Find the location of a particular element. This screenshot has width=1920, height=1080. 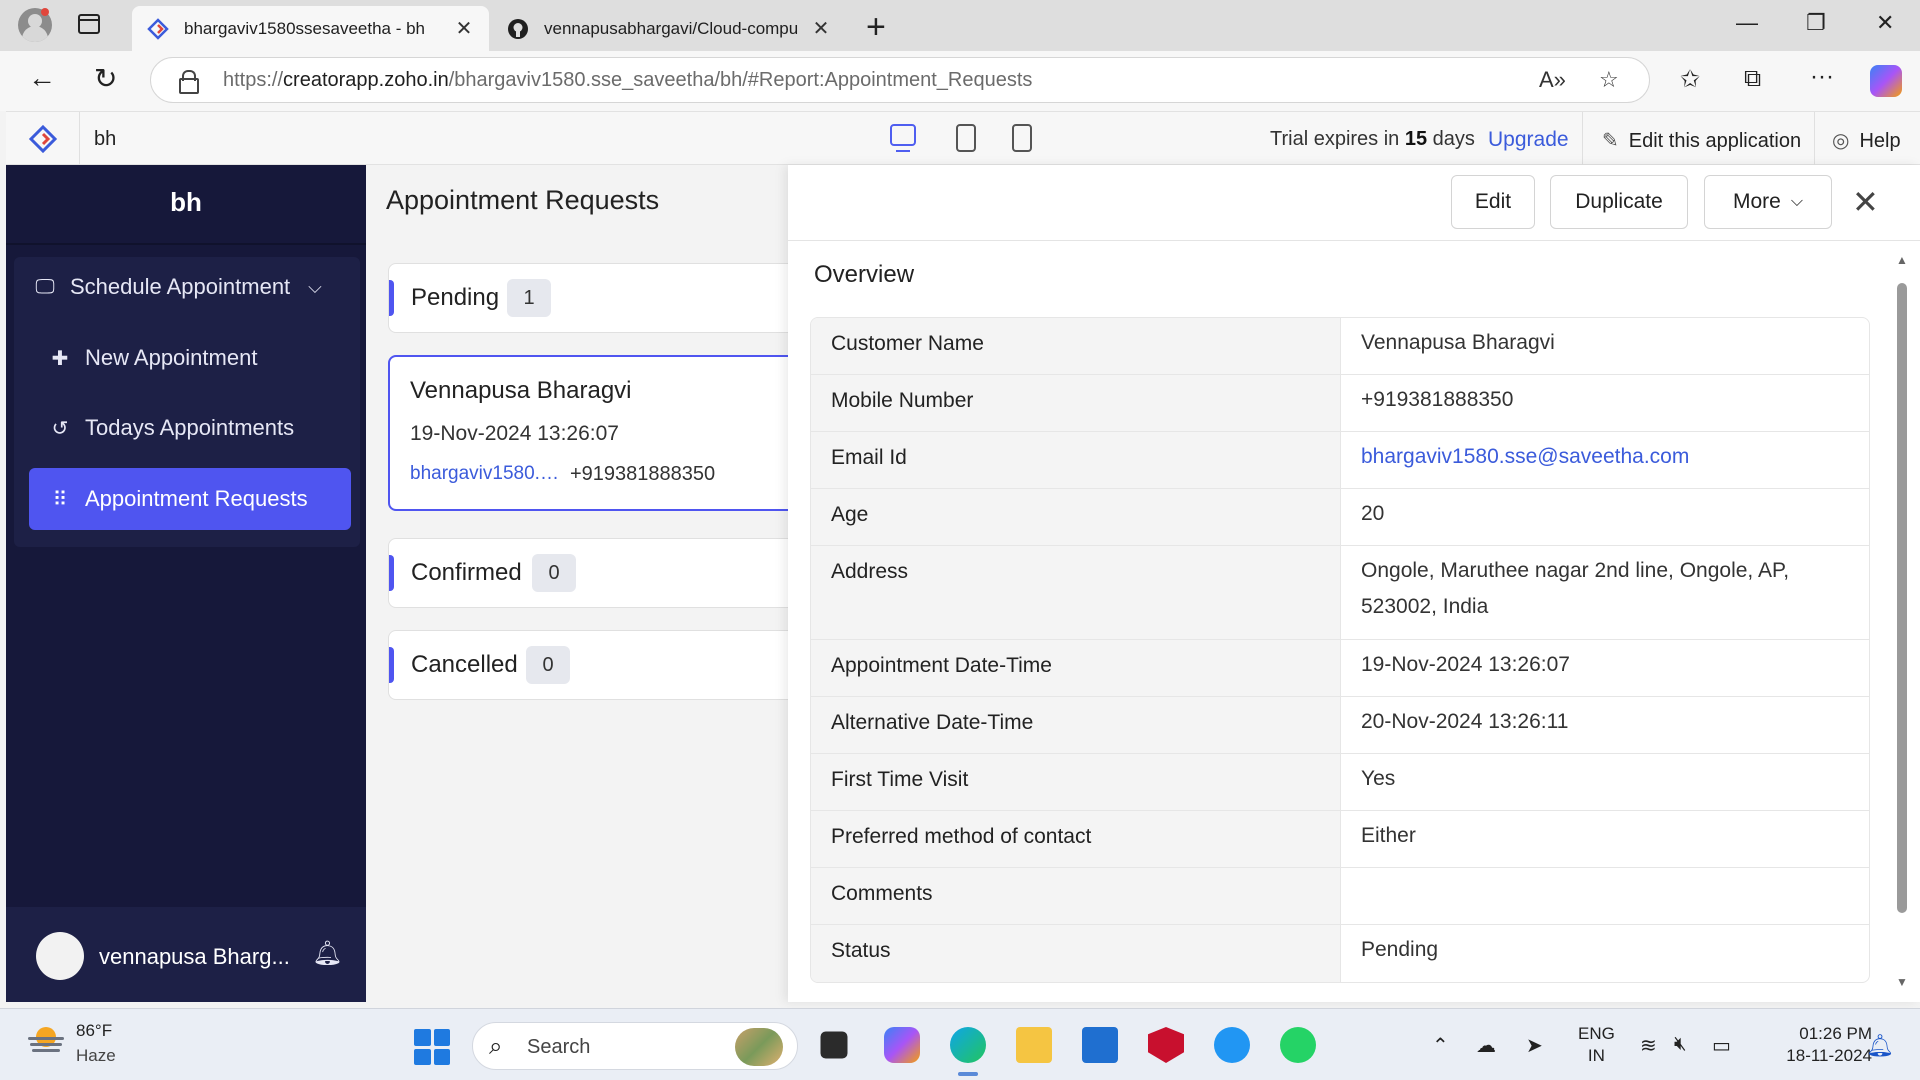

location-icon: ➤ is located at coordinates (1534, 1045).